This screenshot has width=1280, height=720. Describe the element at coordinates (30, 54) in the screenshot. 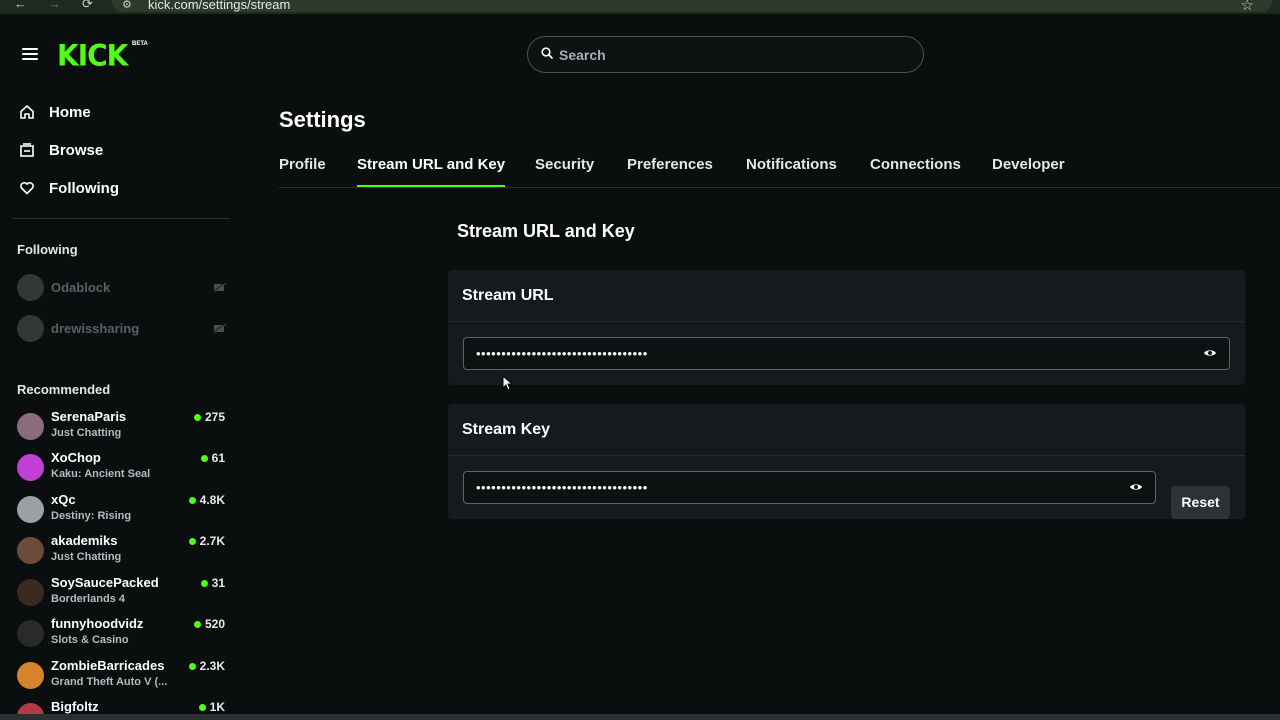

I see `menu-icon` at that location.